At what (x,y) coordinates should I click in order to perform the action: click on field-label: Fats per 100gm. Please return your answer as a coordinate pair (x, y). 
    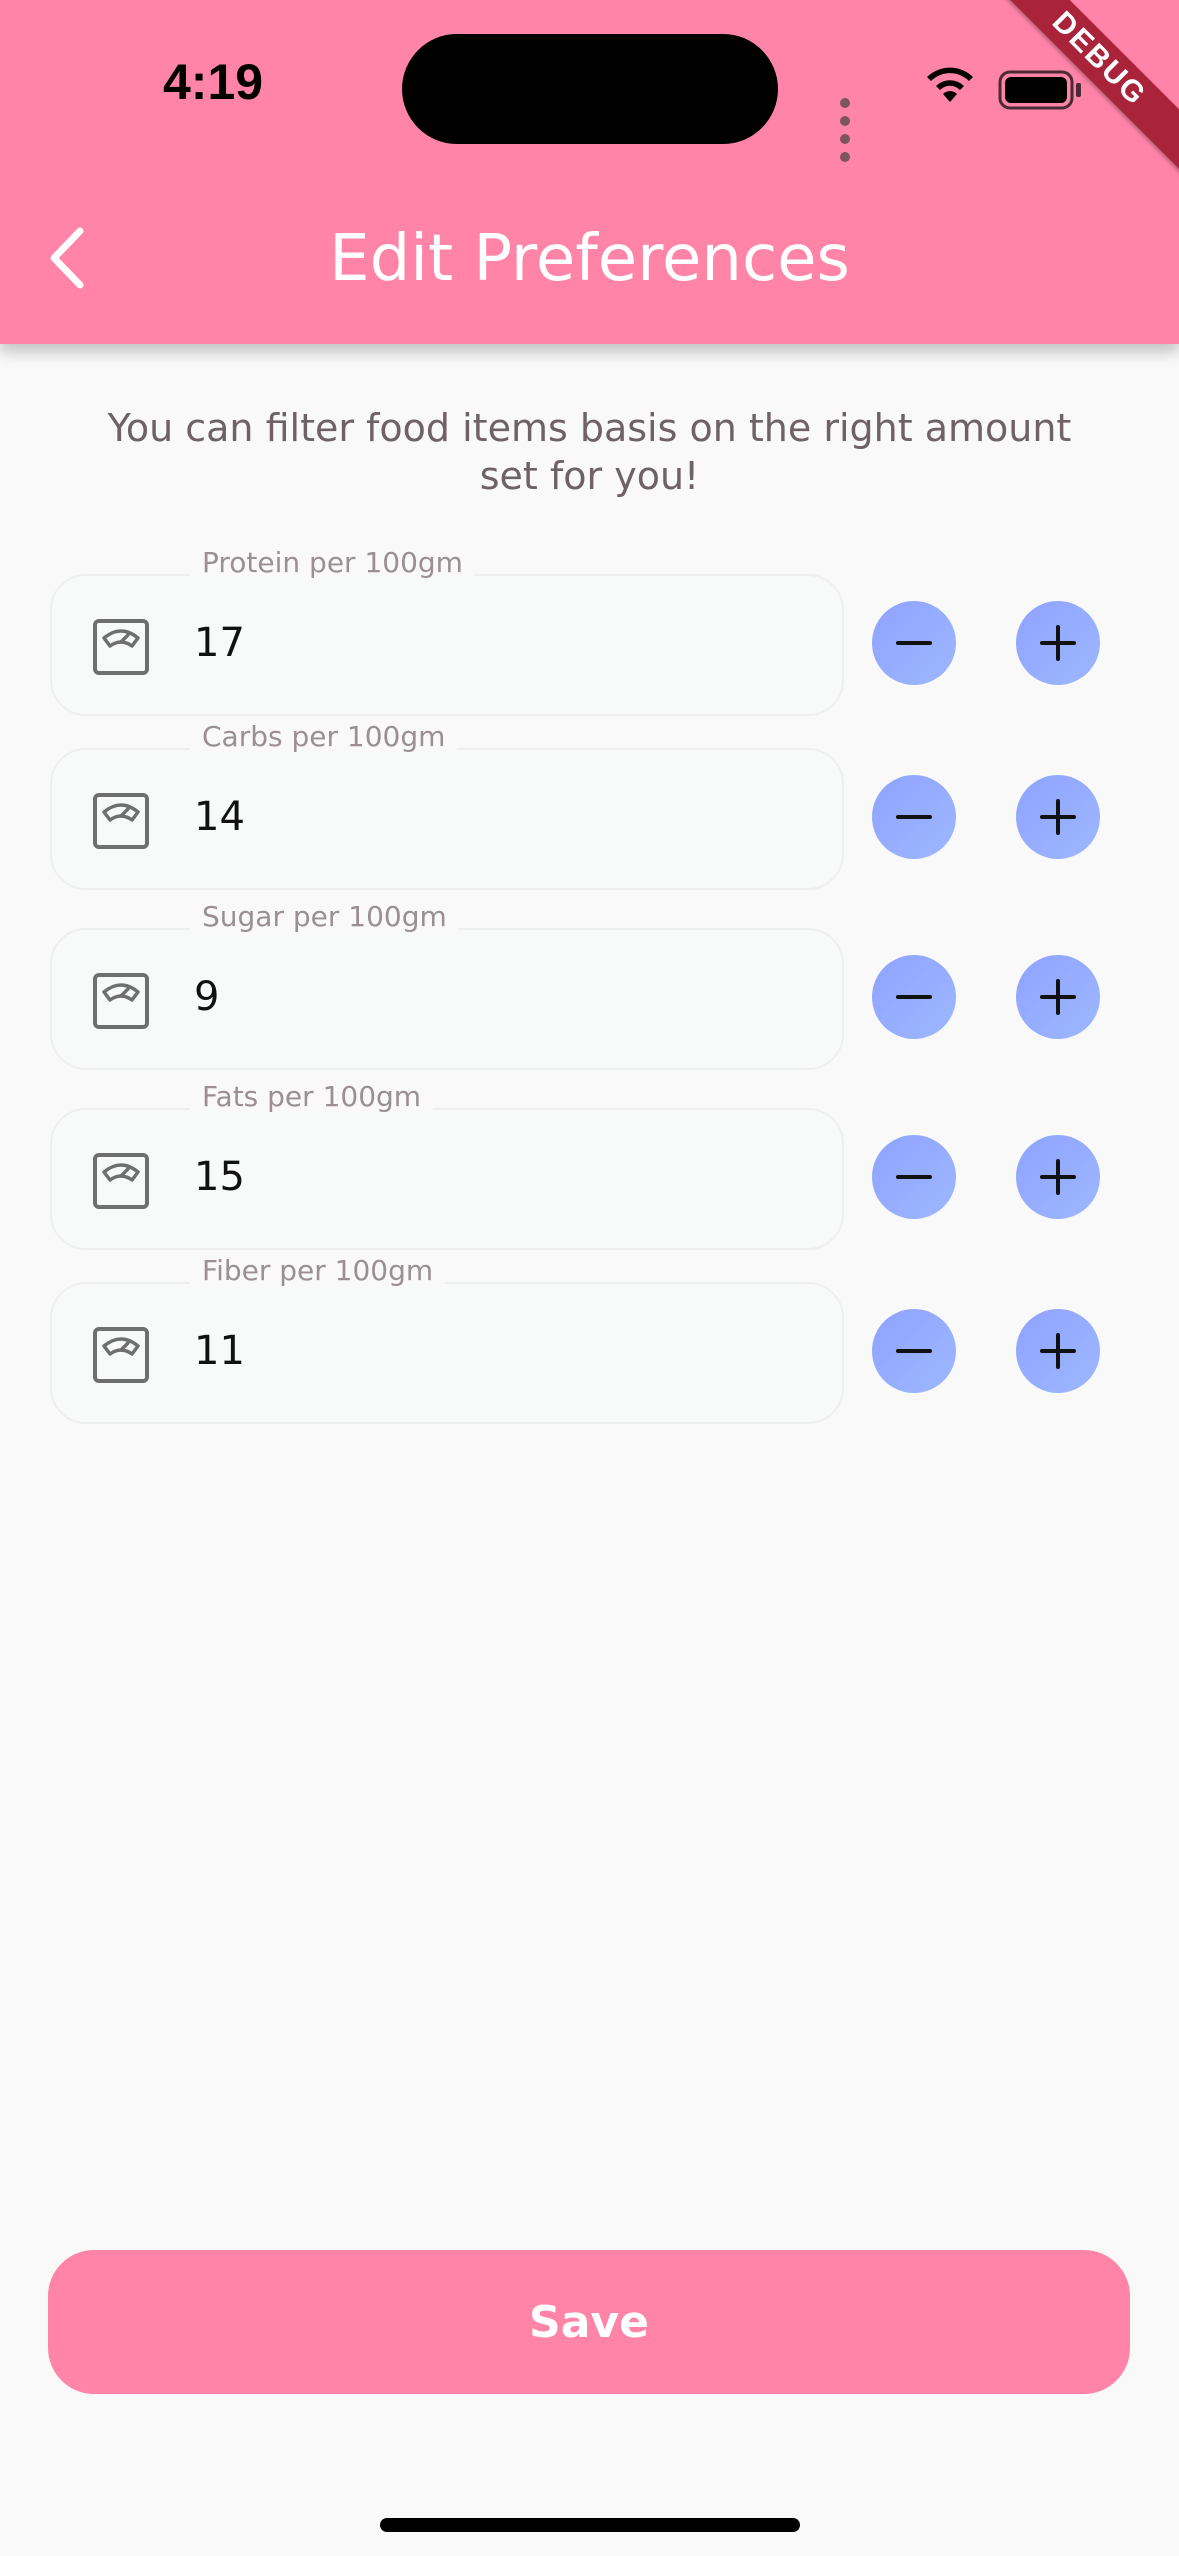
    Looking at the image, I should click on (312, 1096).